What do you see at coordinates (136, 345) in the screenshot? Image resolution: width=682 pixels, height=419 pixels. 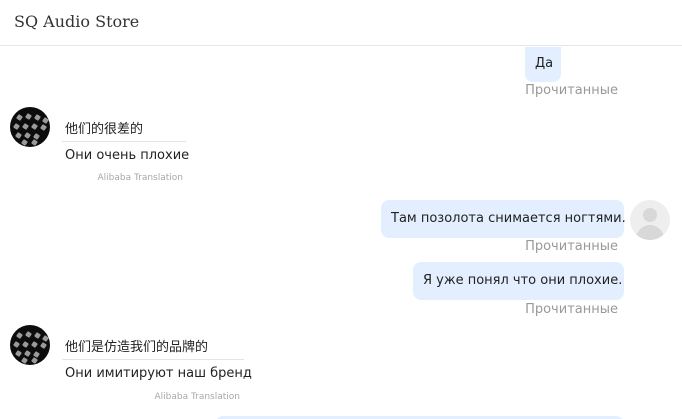 I see `incoming-original-text: 他们是仿造我们的品牌的` at bounding box center [136, 345].